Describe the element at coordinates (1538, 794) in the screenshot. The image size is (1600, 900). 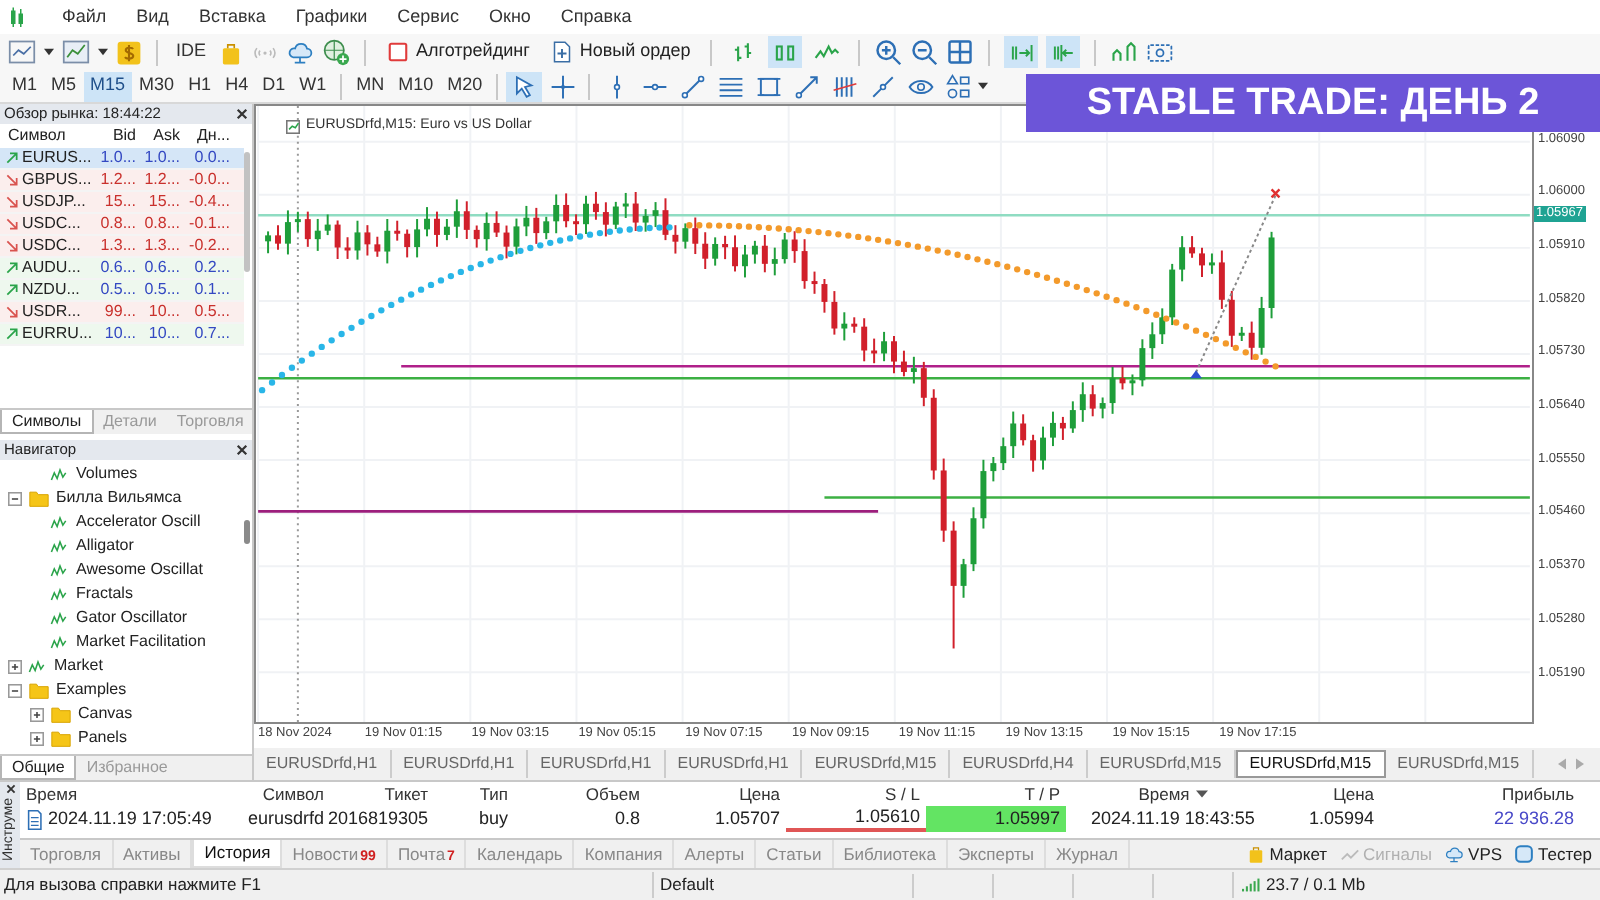
I see `column-header: Прибыль` at that location.